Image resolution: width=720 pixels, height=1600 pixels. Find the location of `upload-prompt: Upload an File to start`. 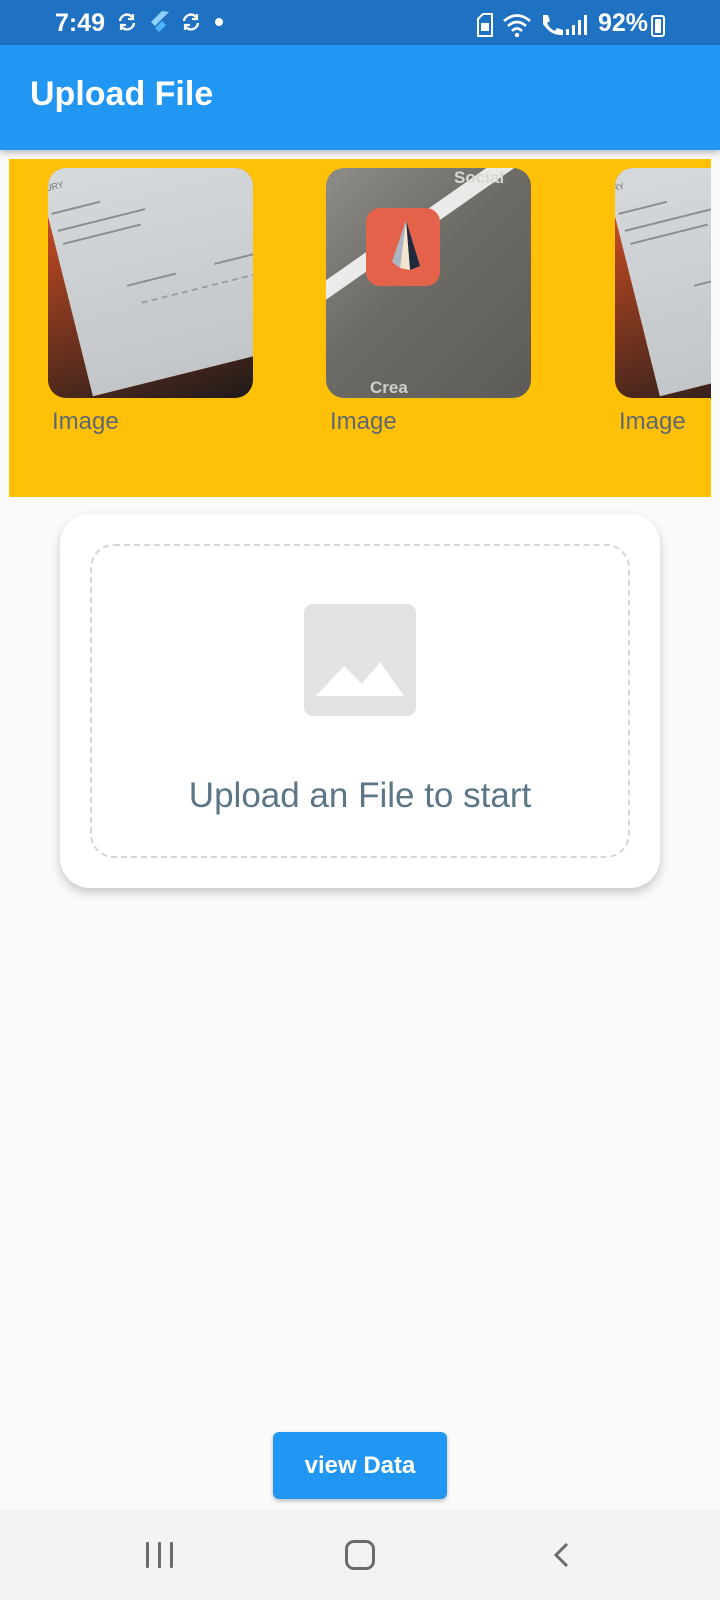

upload-prompt: Upload an File to start is located at coordinates (360, 795).